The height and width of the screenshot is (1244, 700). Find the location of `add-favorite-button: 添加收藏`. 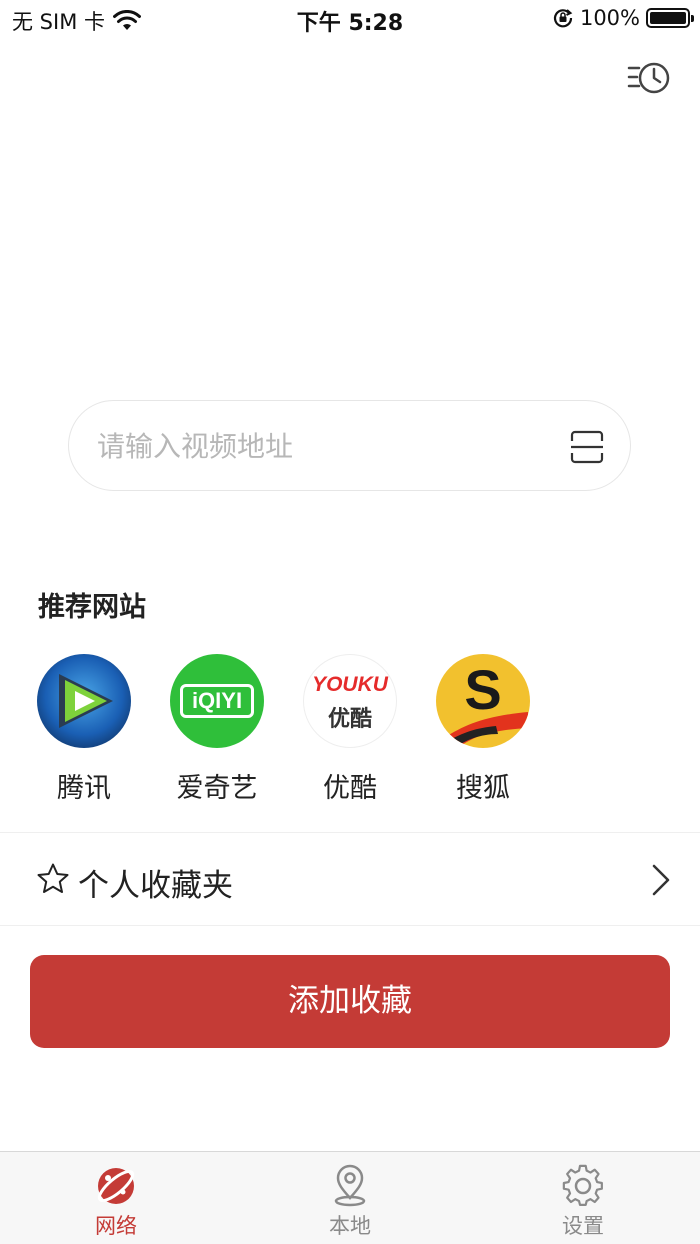

add-favorite-button: 添加收藏 is located at coordinates (350, 1001).